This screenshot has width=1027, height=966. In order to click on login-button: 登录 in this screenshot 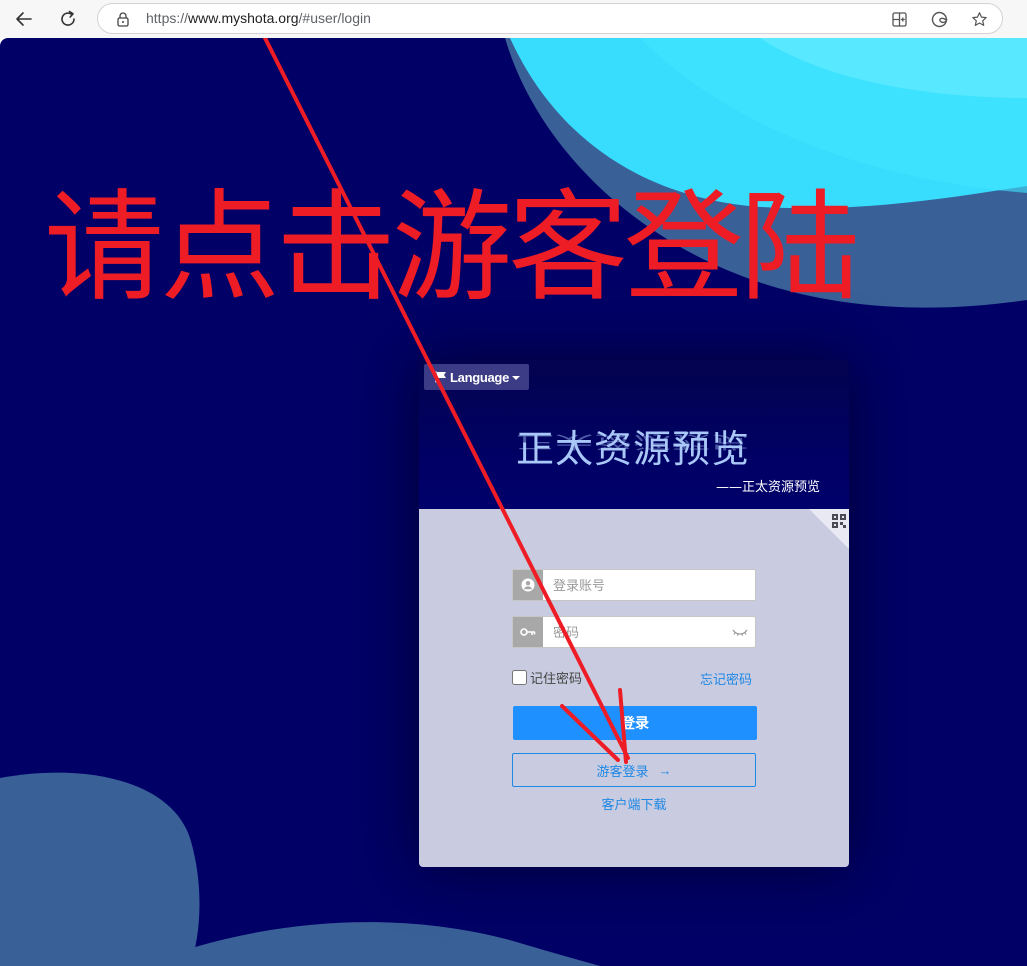, I will do `click(635, 723)`.